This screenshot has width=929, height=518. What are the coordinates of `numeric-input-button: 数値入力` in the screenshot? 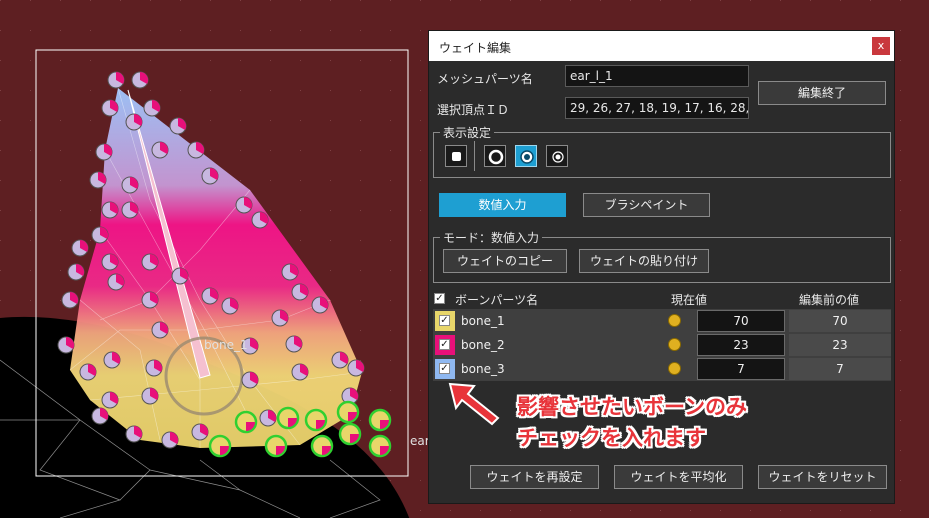 It's located at (502, 205).